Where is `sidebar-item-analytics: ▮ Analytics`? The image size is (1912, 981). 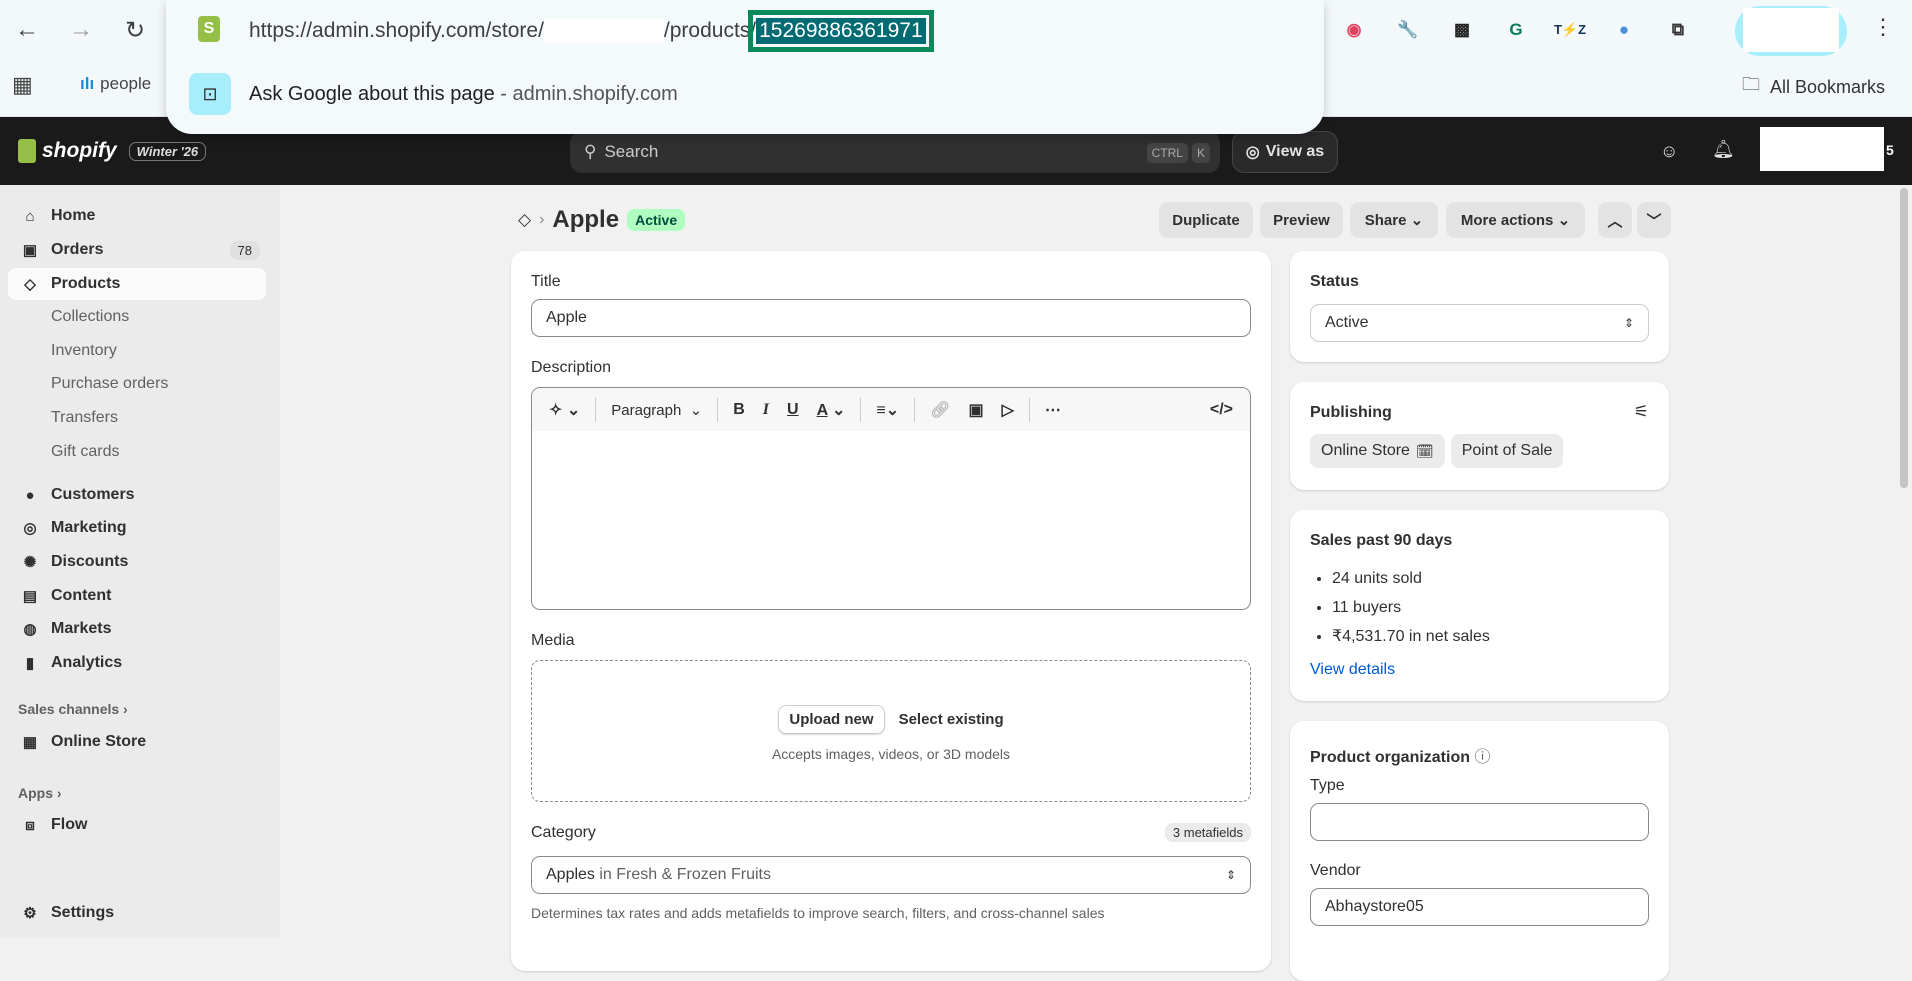
sidebar-item-analytics: ▮ Analytics is located at coordinates (137, 663).